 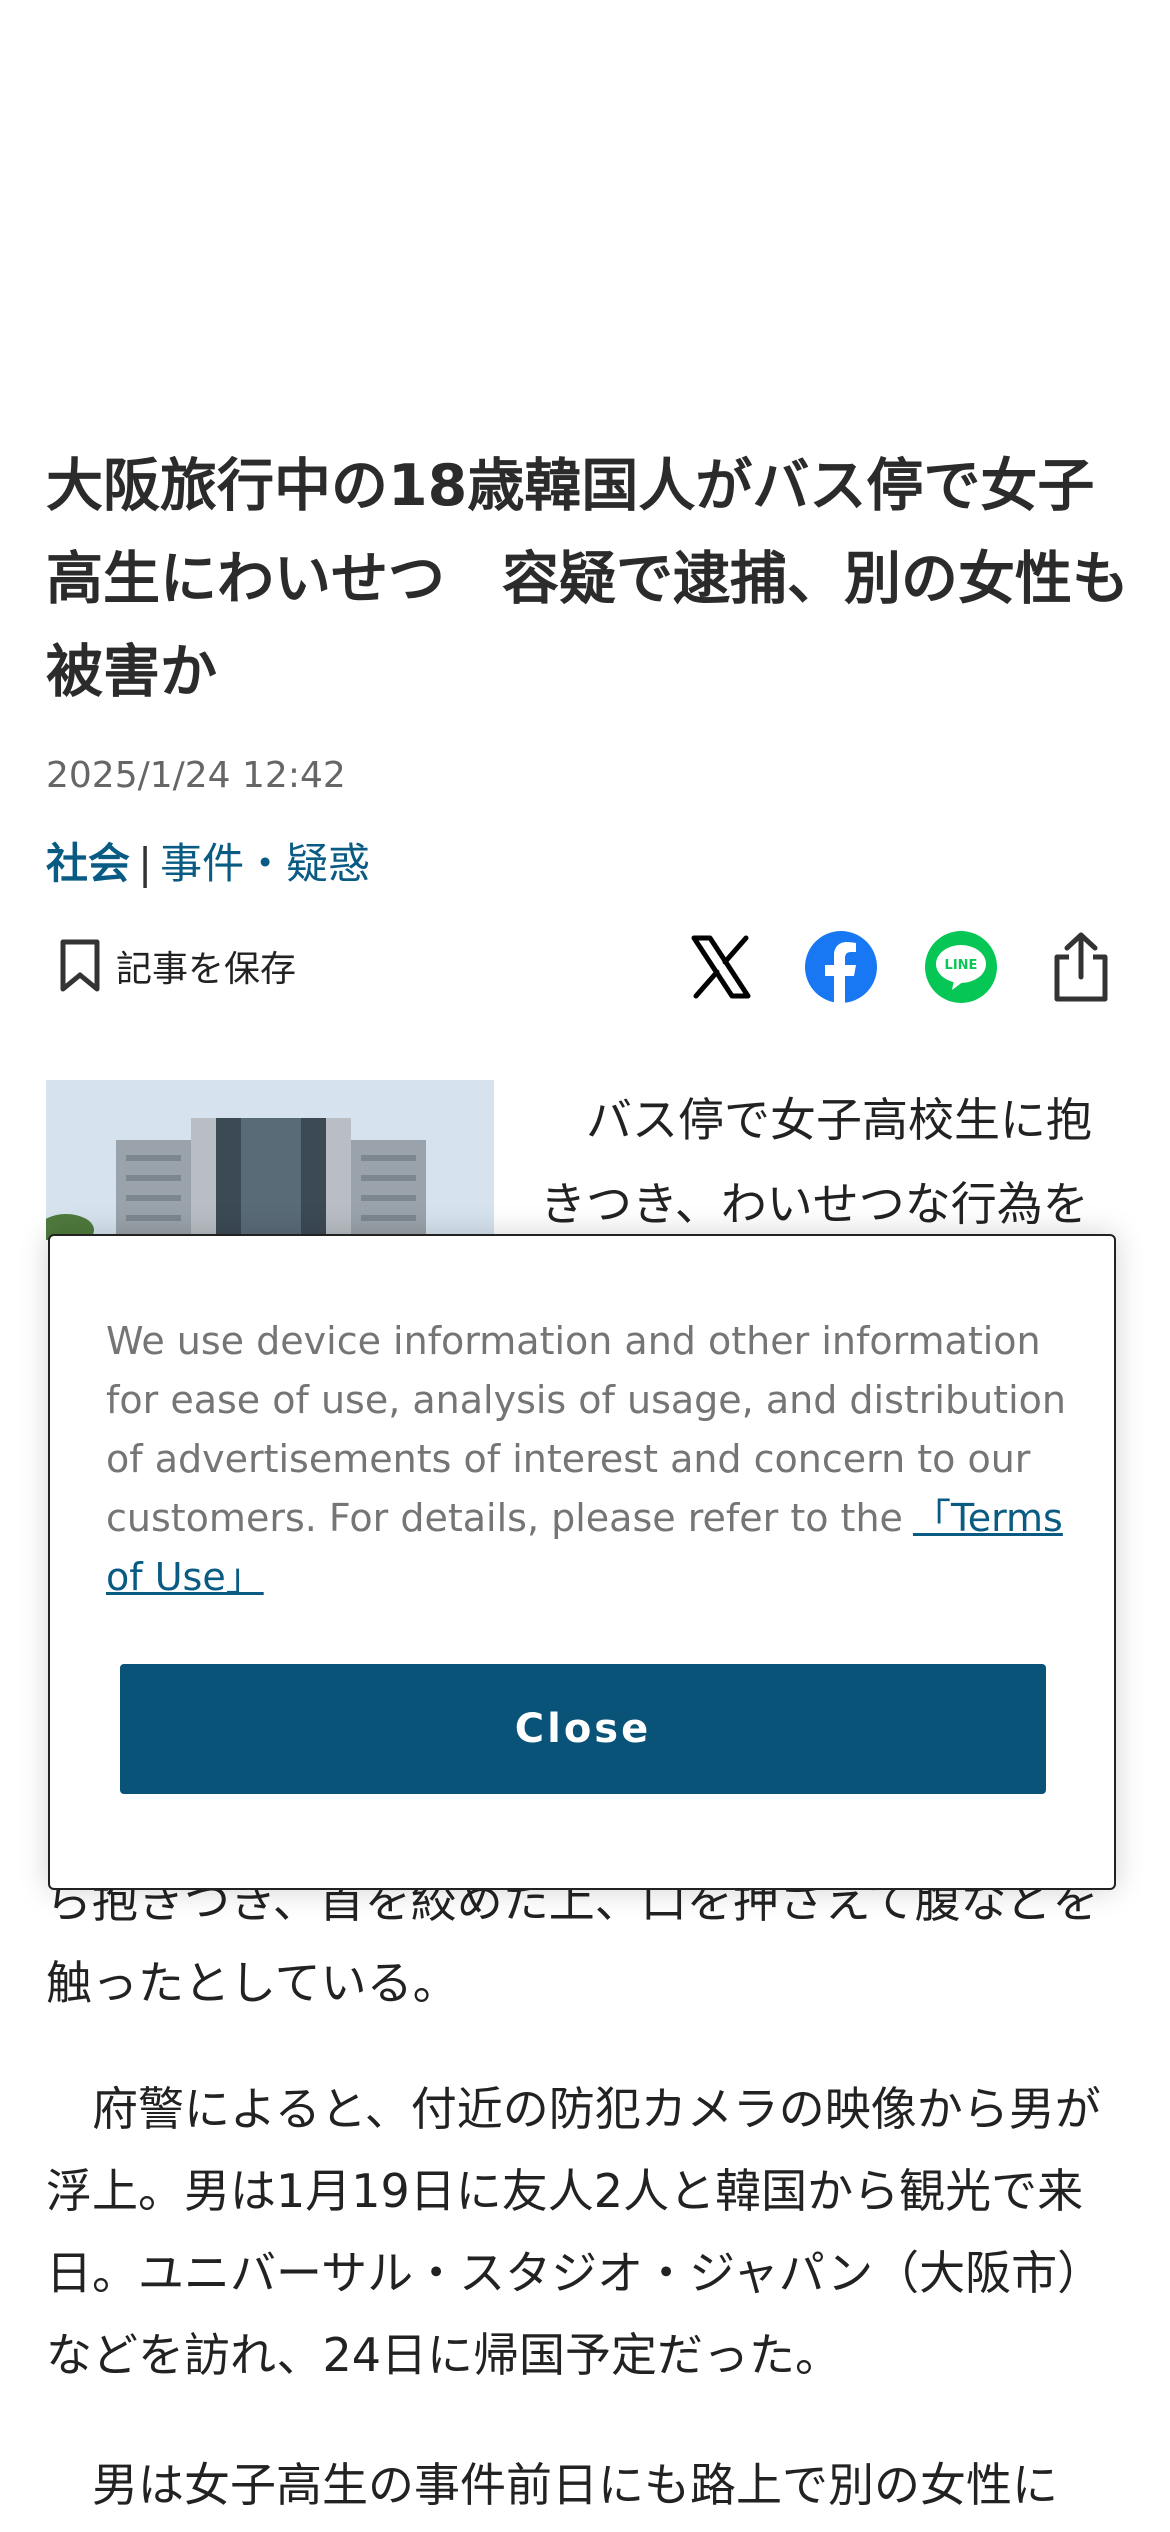 I want to click on share-facebook-button, so click(x=841, y=969).